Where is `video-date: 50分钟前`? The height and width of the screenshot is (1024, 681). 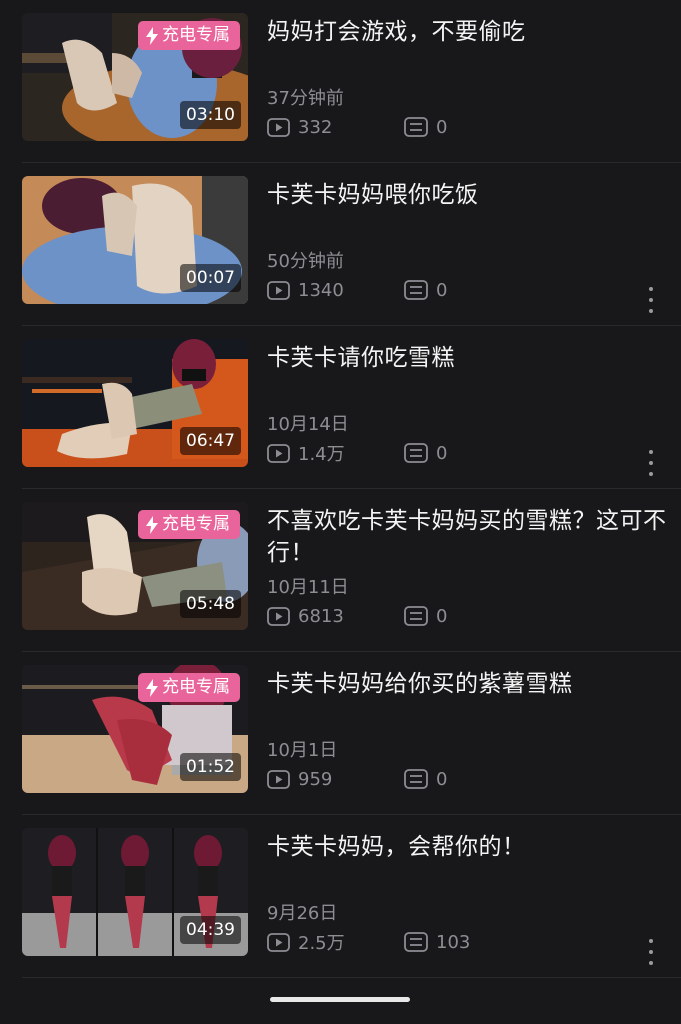
video-date: 50分钟前 is located at coordinates (305, 261).